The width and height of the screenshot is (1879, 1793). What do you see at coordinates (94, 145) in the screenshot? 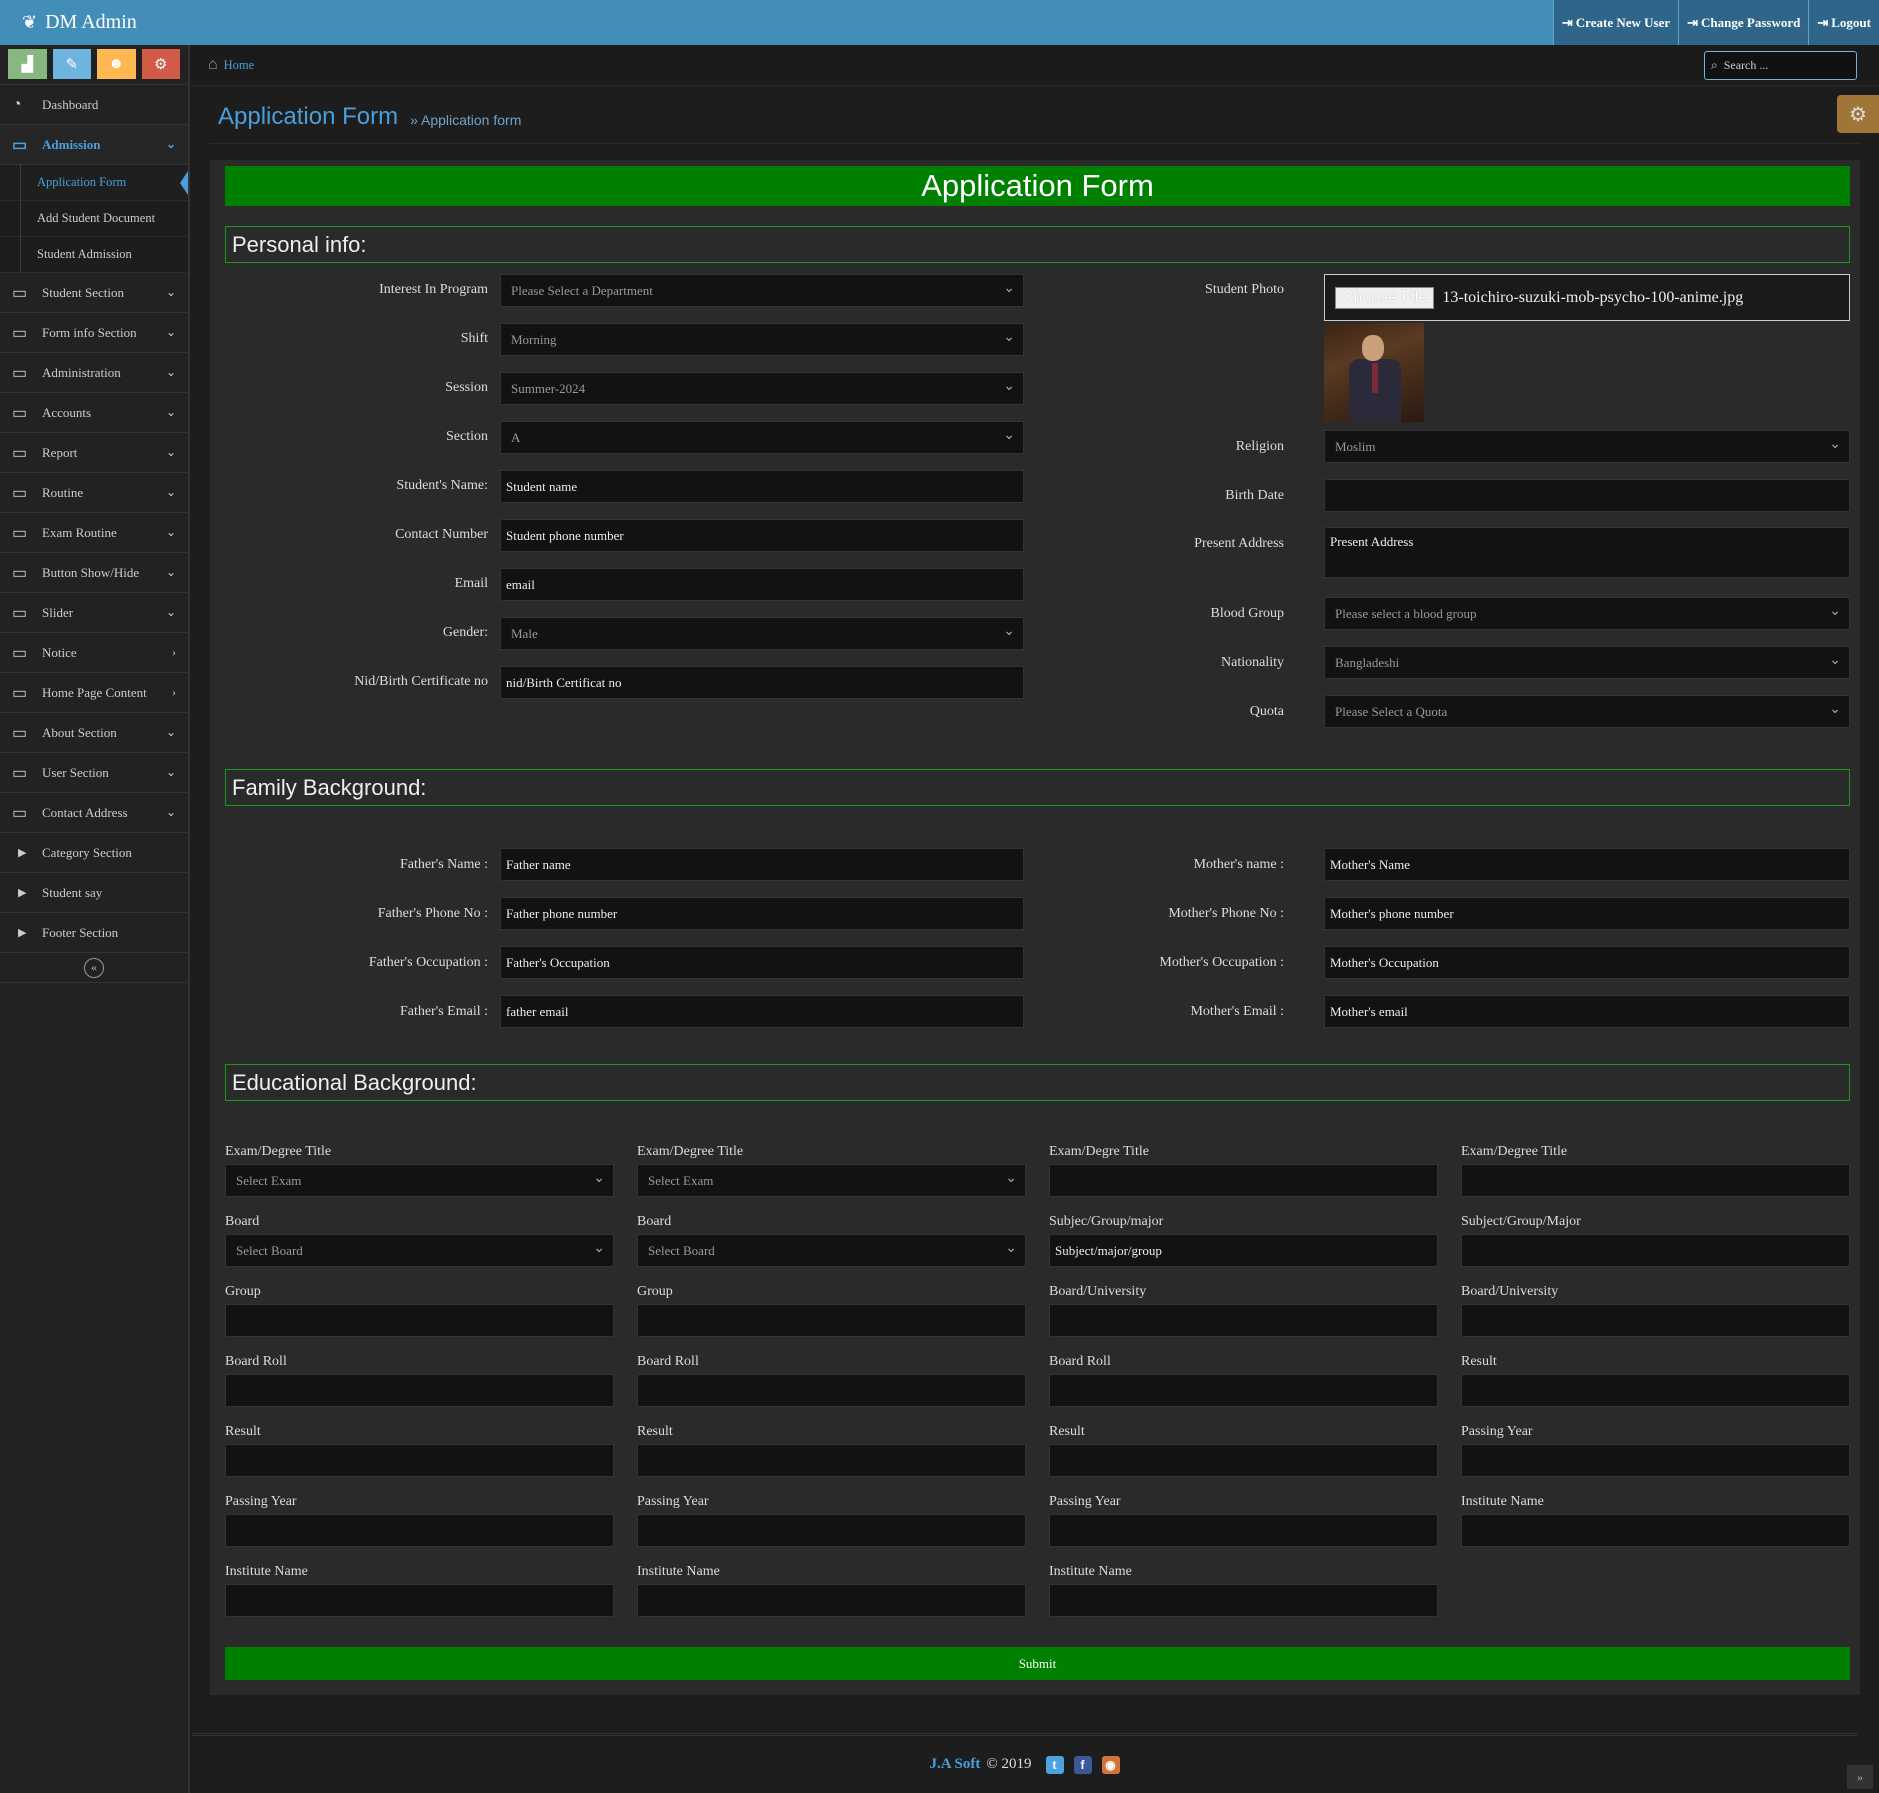
I see `sidebar-item-admission: ▭ Admission ⌄` at bounding box center [94, 145].